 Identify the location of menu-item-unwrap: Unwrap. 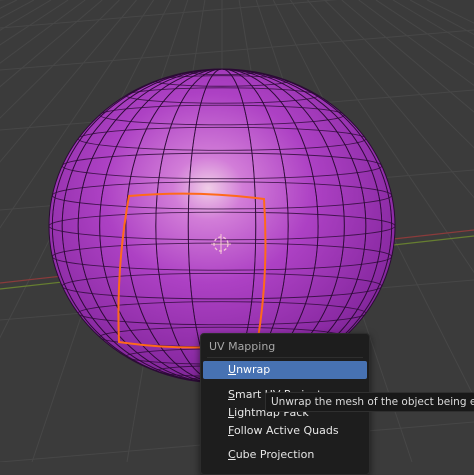
(285, 370).